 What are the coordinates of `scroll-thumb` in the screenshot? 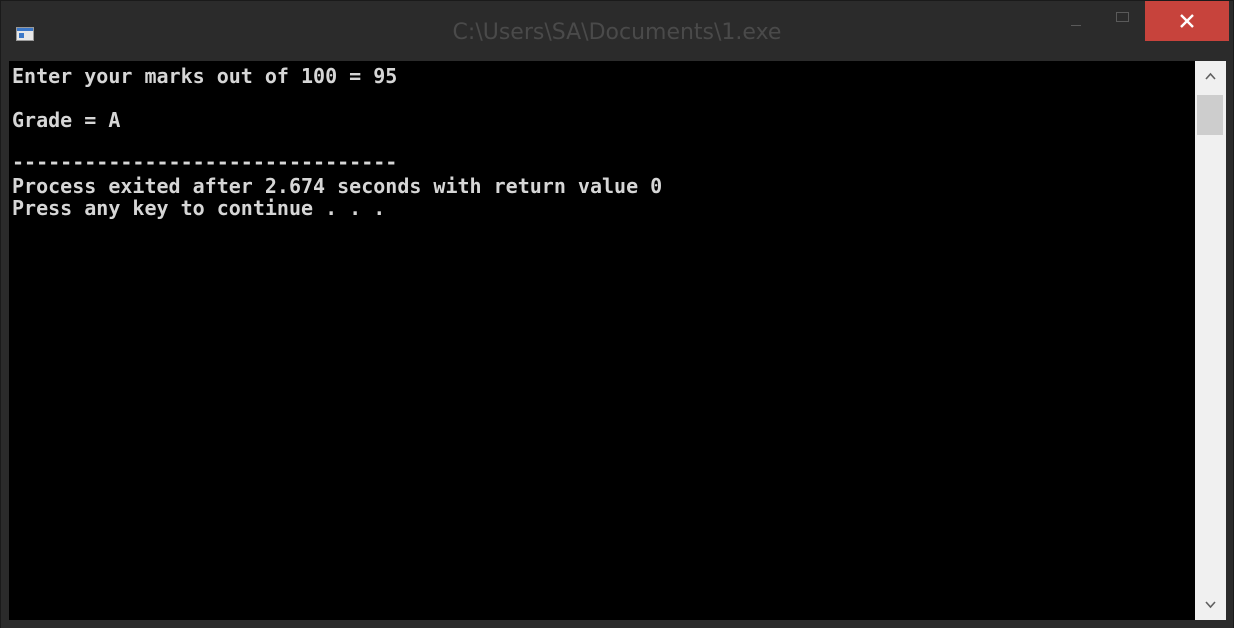 It's located at (1210, 115).